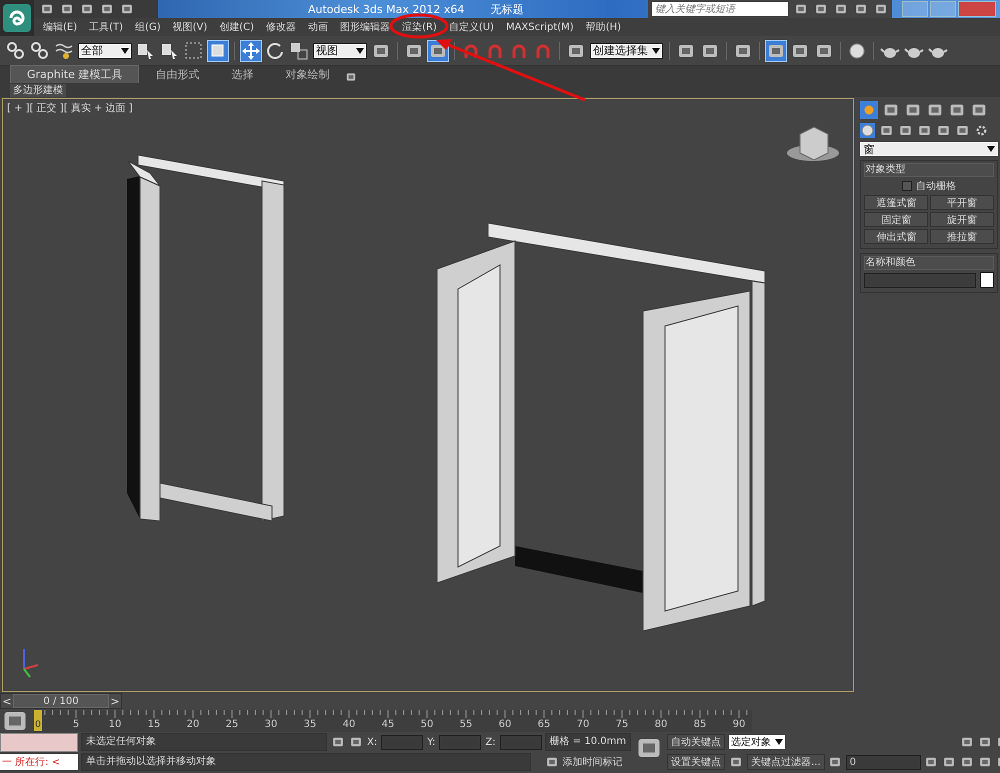 This screenshot has width=1000, height=773. I want to click on menu-item: 视图(V), so click(190, 27).